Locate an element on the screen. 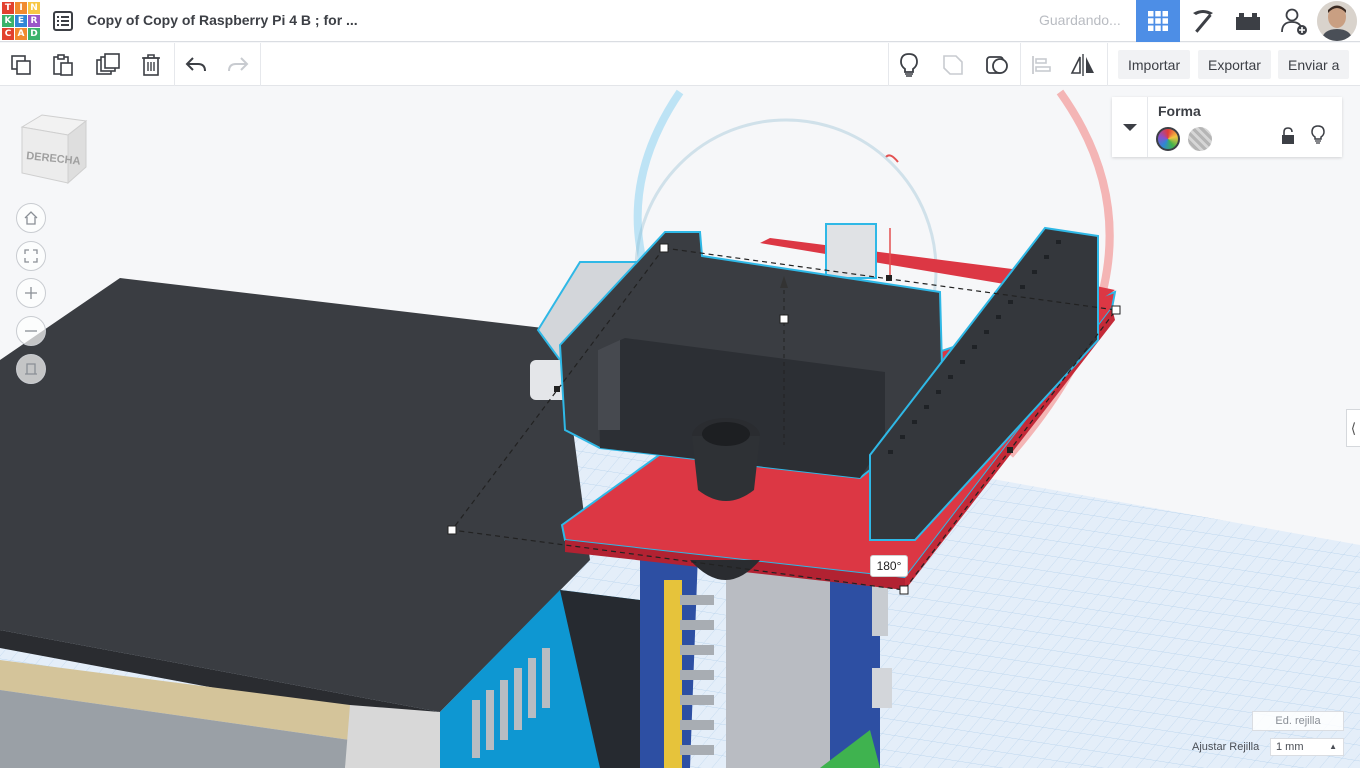 This screenshot has height=768, width=1360. view-cube: DERECHA is located at coordinates (54, 148).